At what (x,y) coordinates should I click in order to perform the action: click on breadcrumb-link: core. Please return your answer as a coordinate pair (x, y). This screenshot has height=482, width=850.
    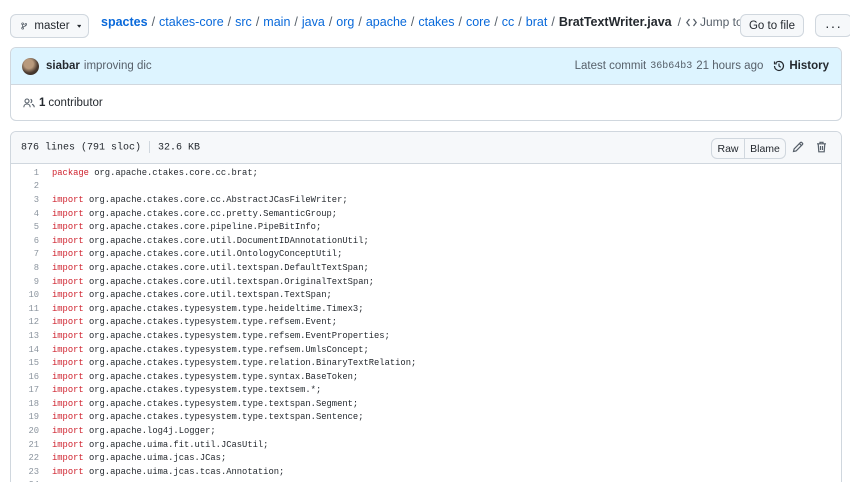
    Looking at the image, I should click on (478, 22).